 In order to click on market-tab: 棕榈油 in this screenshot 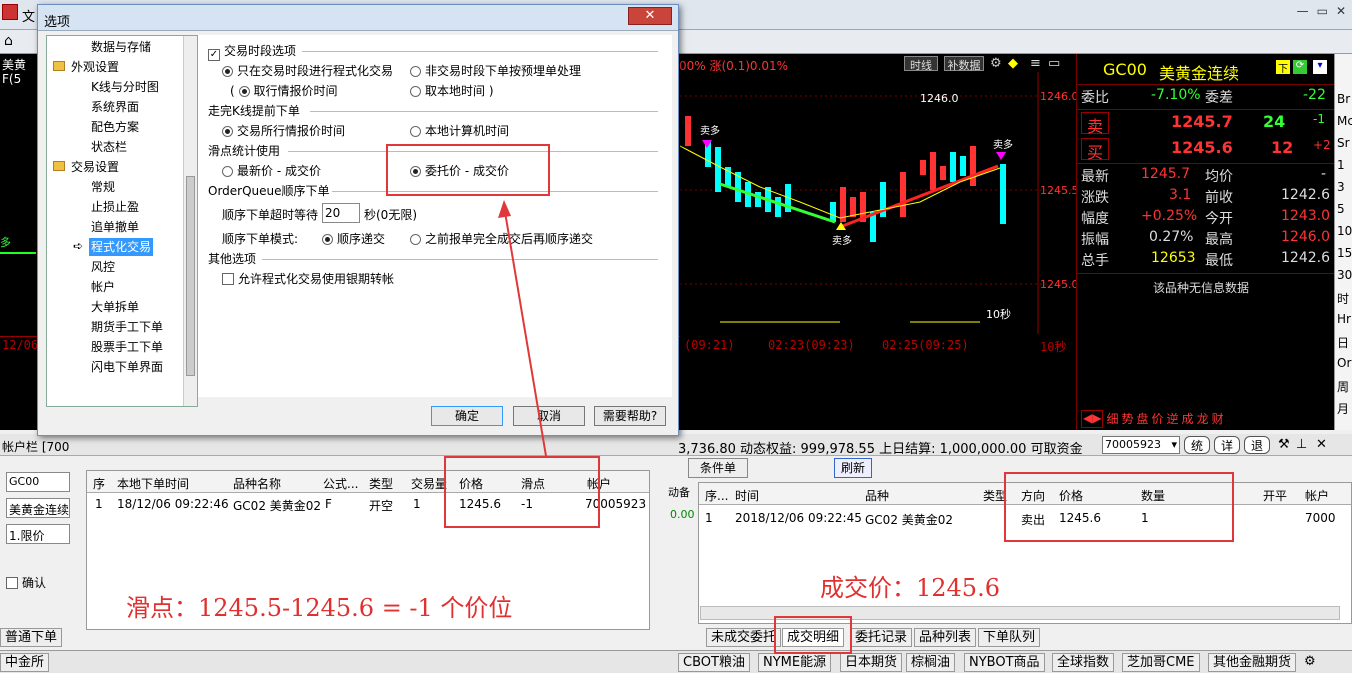, I will do `click(931, 662)`.